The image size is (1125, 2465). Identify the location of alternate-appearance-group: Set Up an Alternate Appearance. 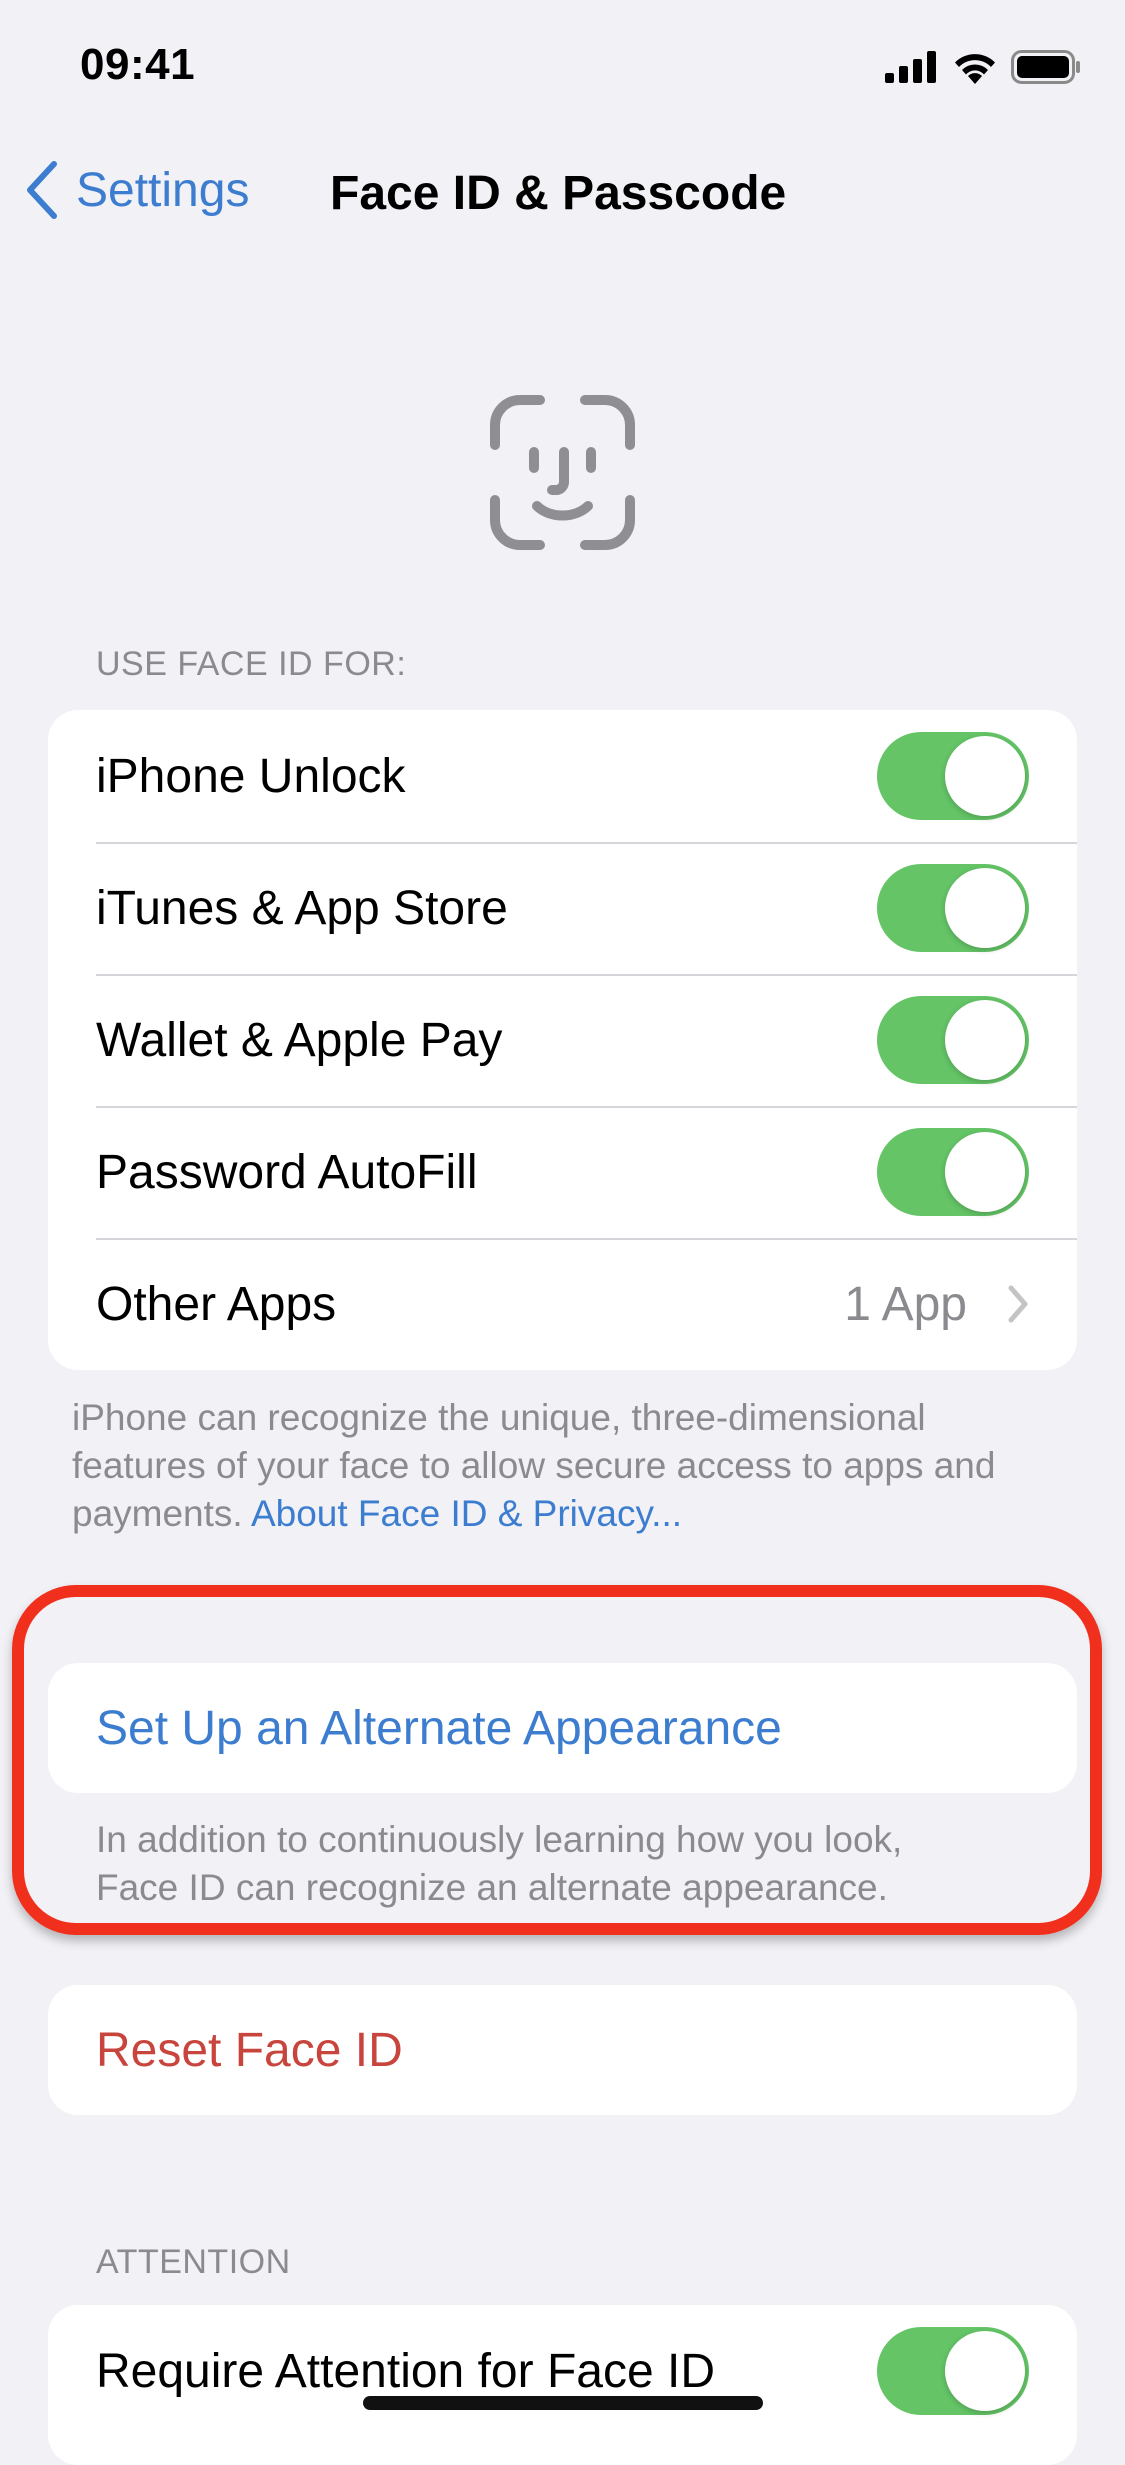
(562, 1728).